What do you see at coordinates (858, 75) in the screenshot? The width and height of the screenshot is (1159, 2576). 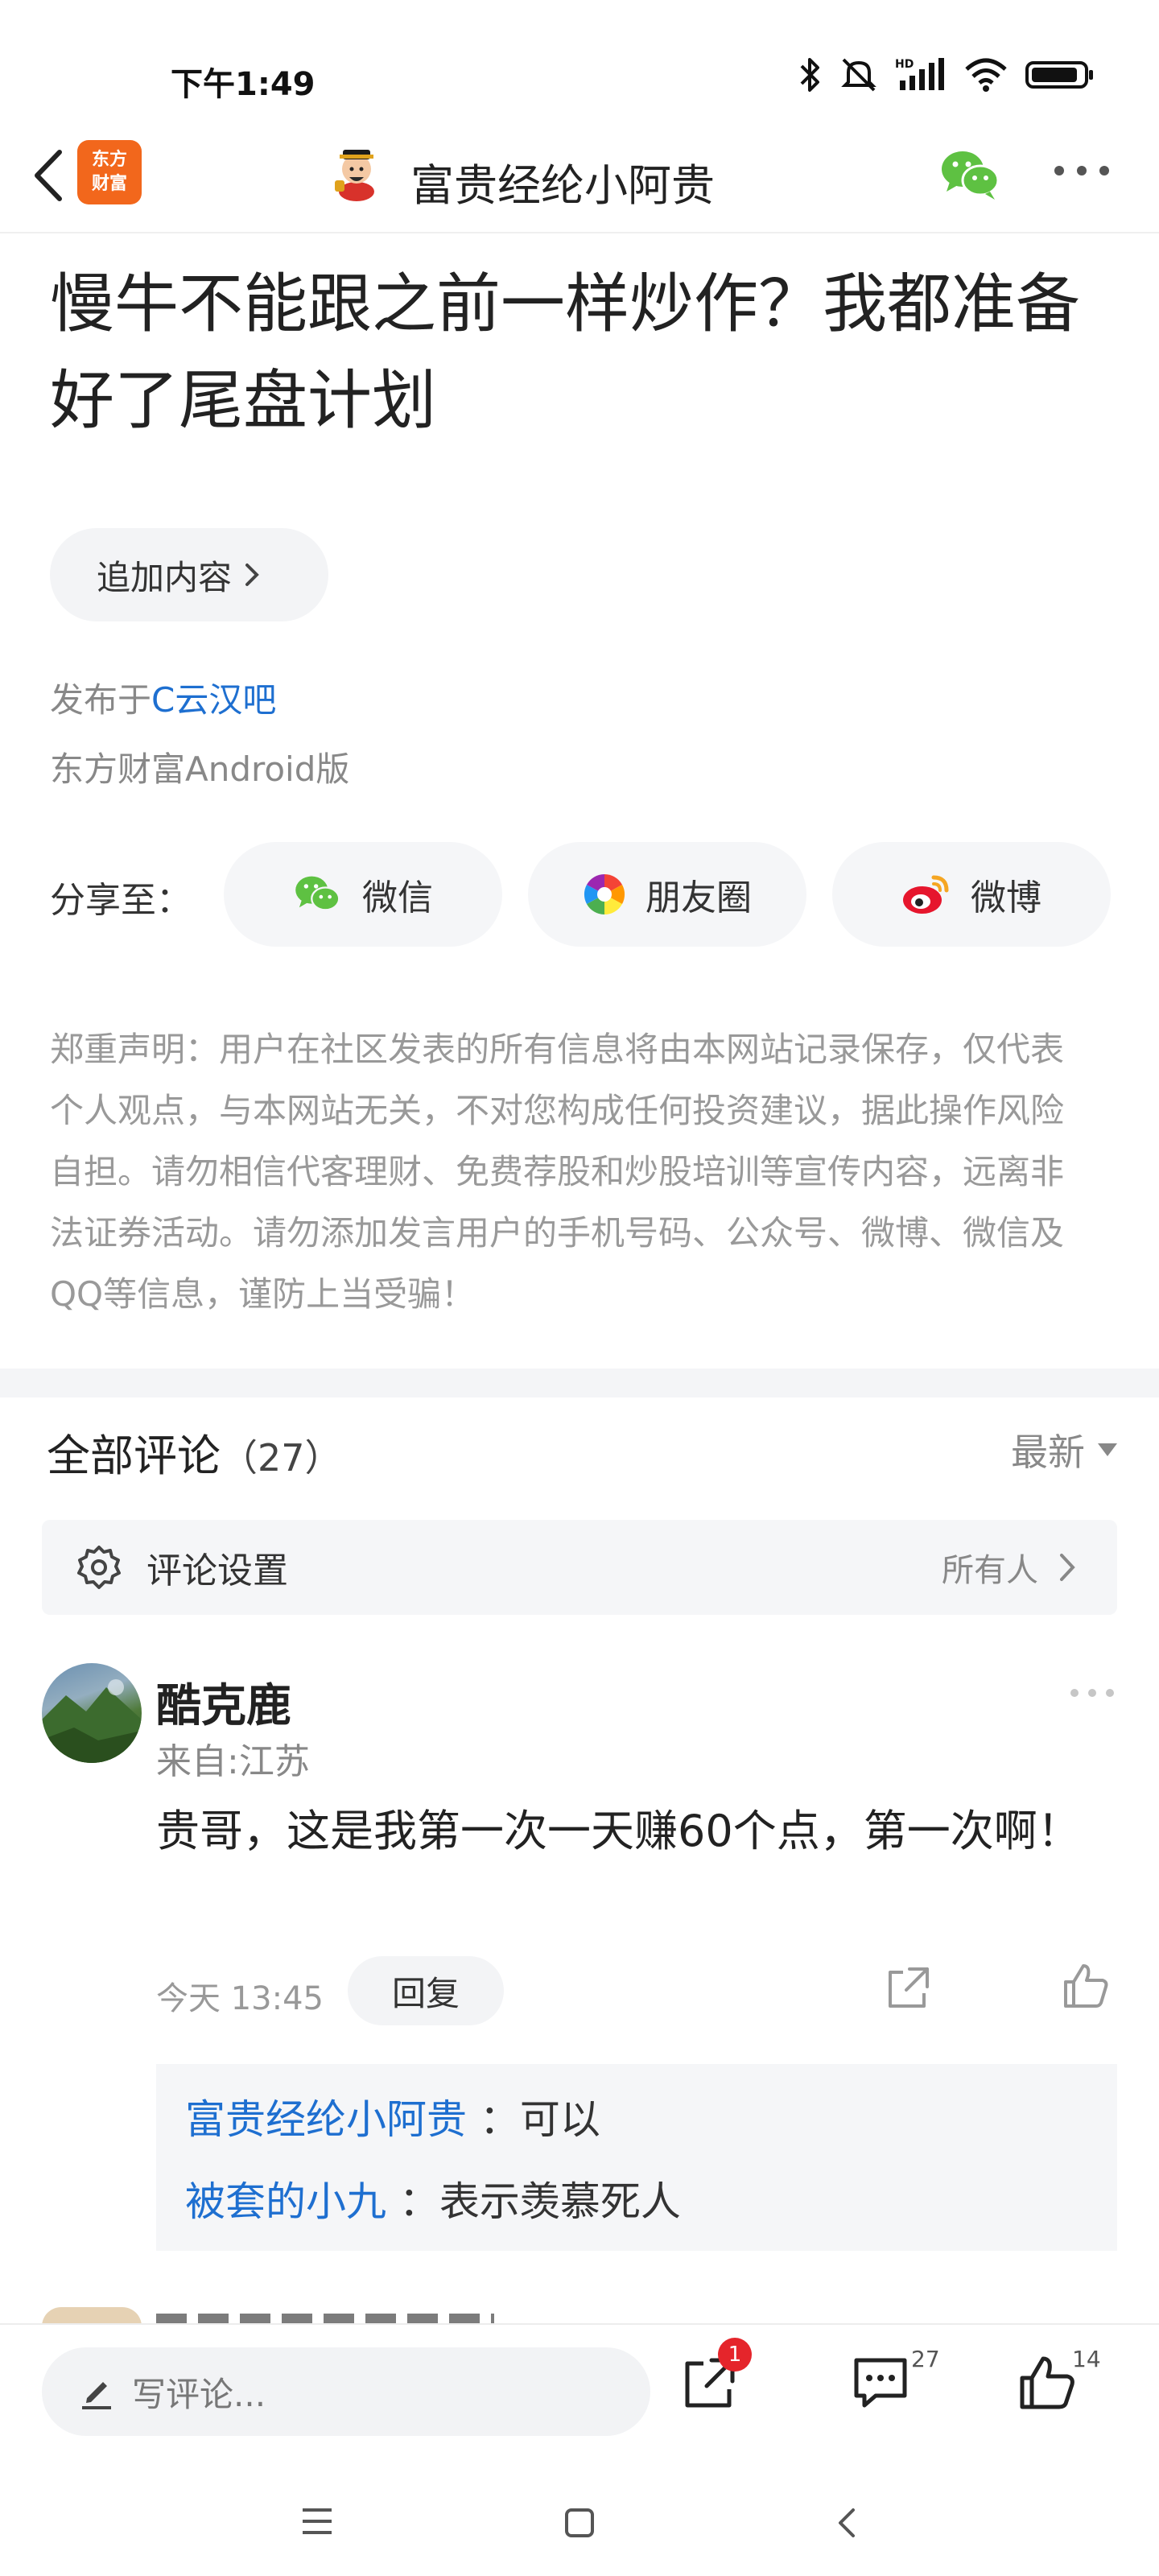 I see `mute-bell-icon` at bounding box center [858, 75].